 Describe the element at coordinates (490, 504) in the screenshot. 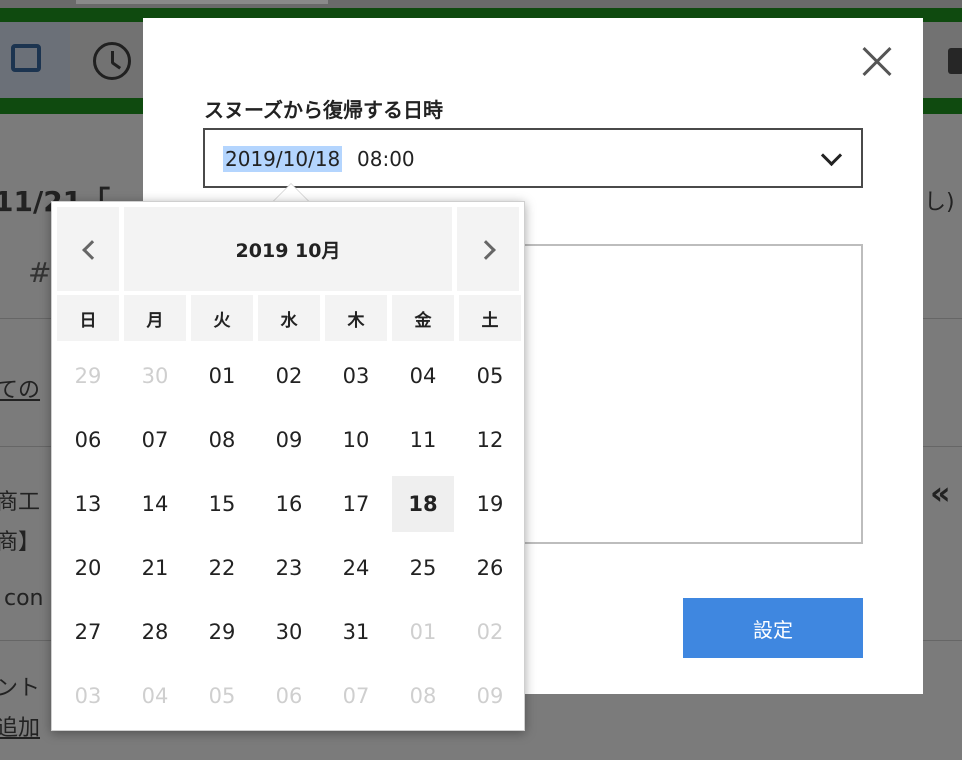

I see `calendar-day: 19` at that location.